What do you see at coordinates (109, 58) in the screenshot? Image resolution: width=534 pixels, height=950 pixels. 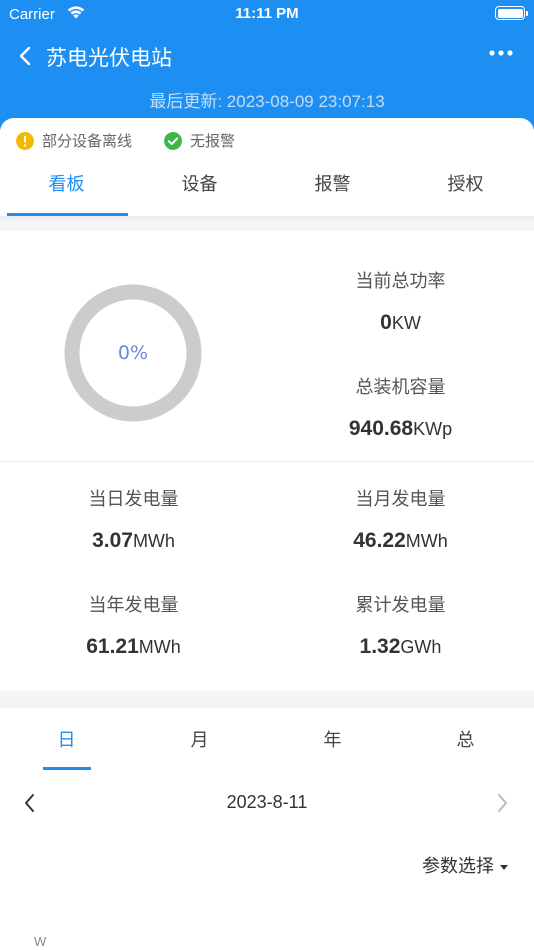 I see `page-title: 苏电光伏电站` at bounding box center [109, 58].